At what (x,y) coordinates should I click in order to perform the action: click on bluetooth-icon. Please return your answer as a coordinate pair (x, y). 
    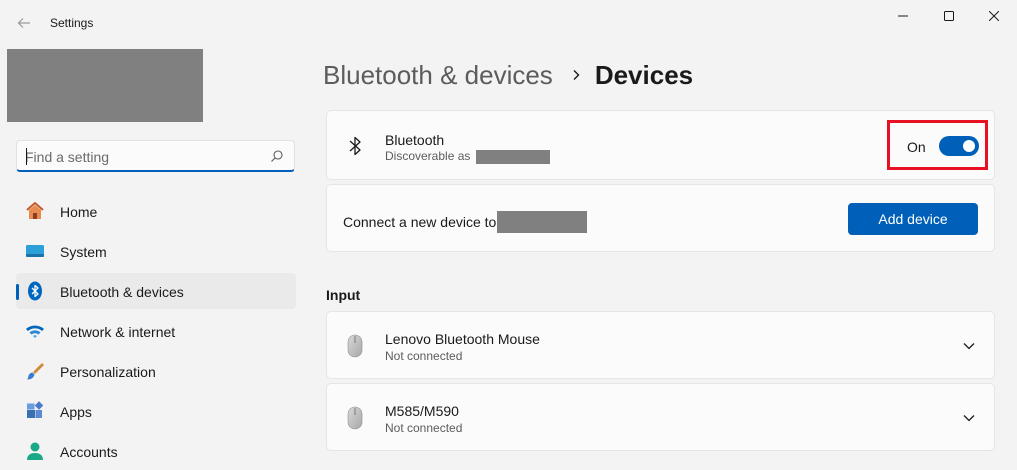
    Looking at the image, I should click on (35, 291).